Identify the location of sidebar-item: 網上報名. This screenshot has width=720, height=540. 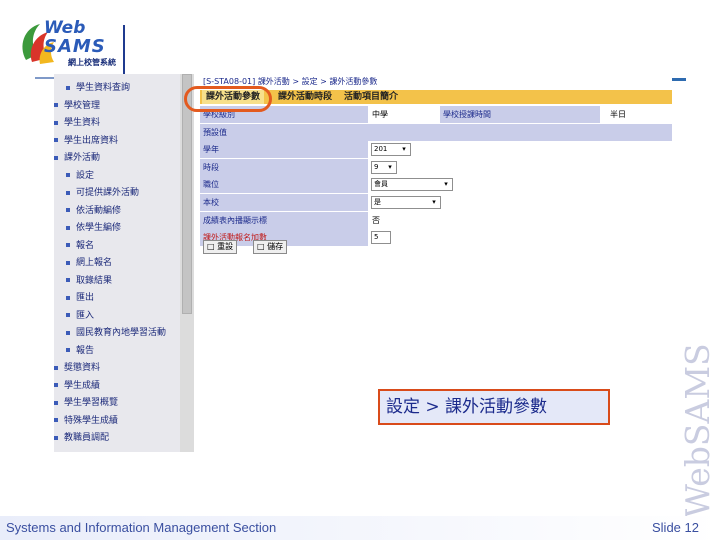
(117, 263).